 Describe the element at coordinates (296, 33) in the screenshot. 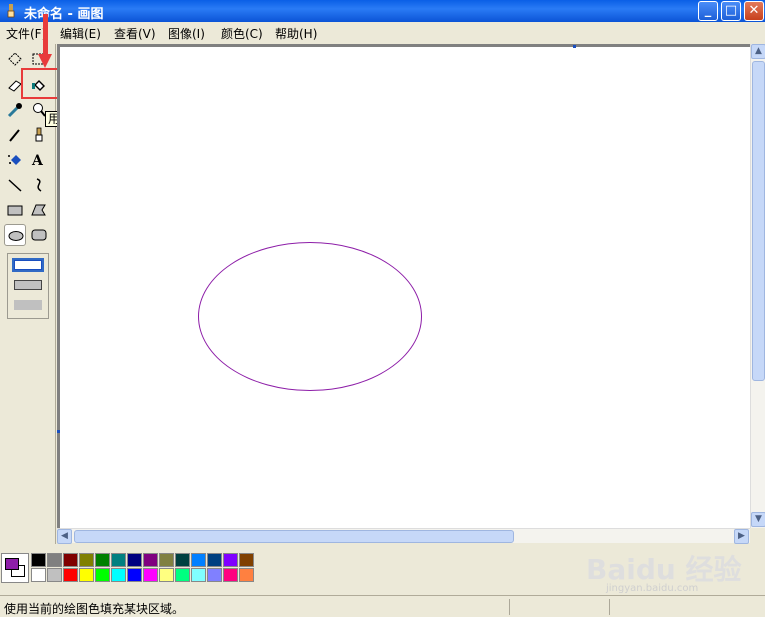

I see `menu-help: 帮助(H)` at that location.